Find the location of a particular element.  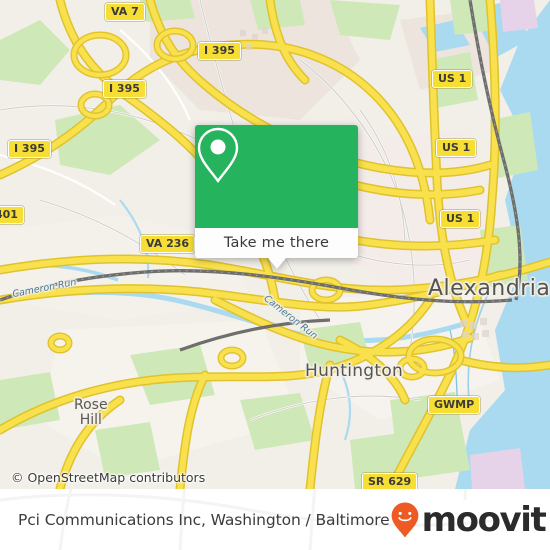

map-pin-icon is located at coordinates (218, 155).